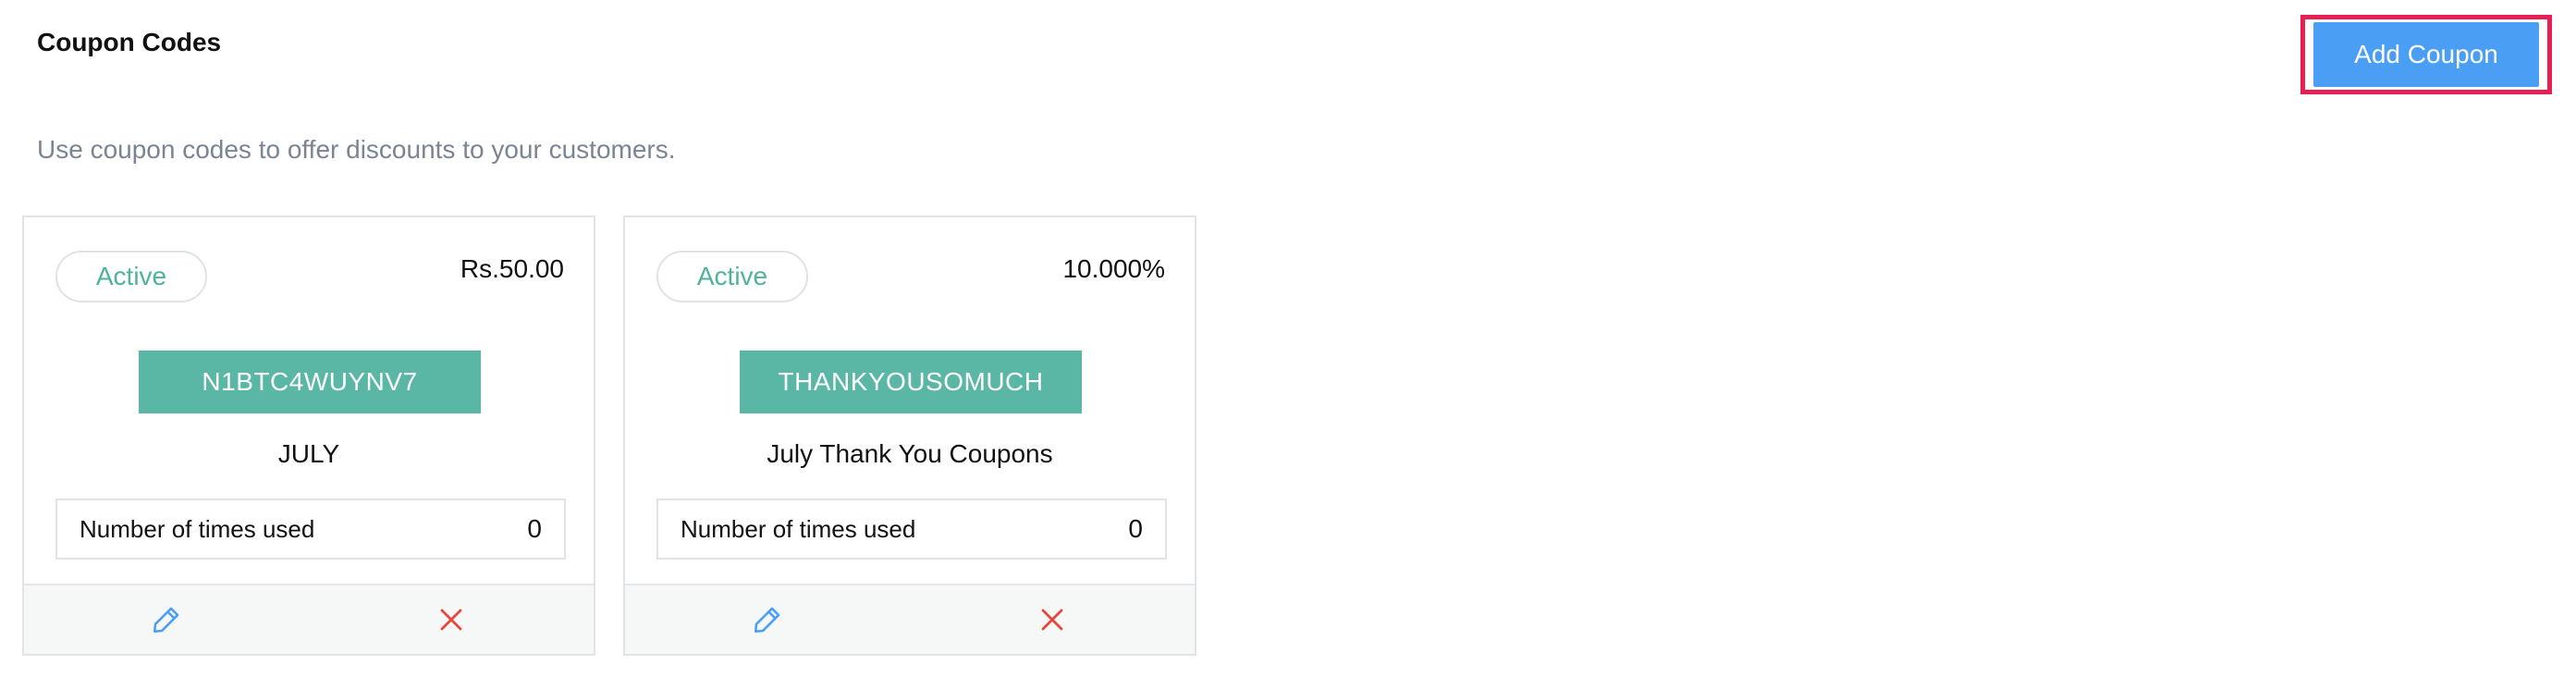 The image size is (2576, 677). I want to click on coupon-code: N1BTC4WUYNV7, so click(310, 382).